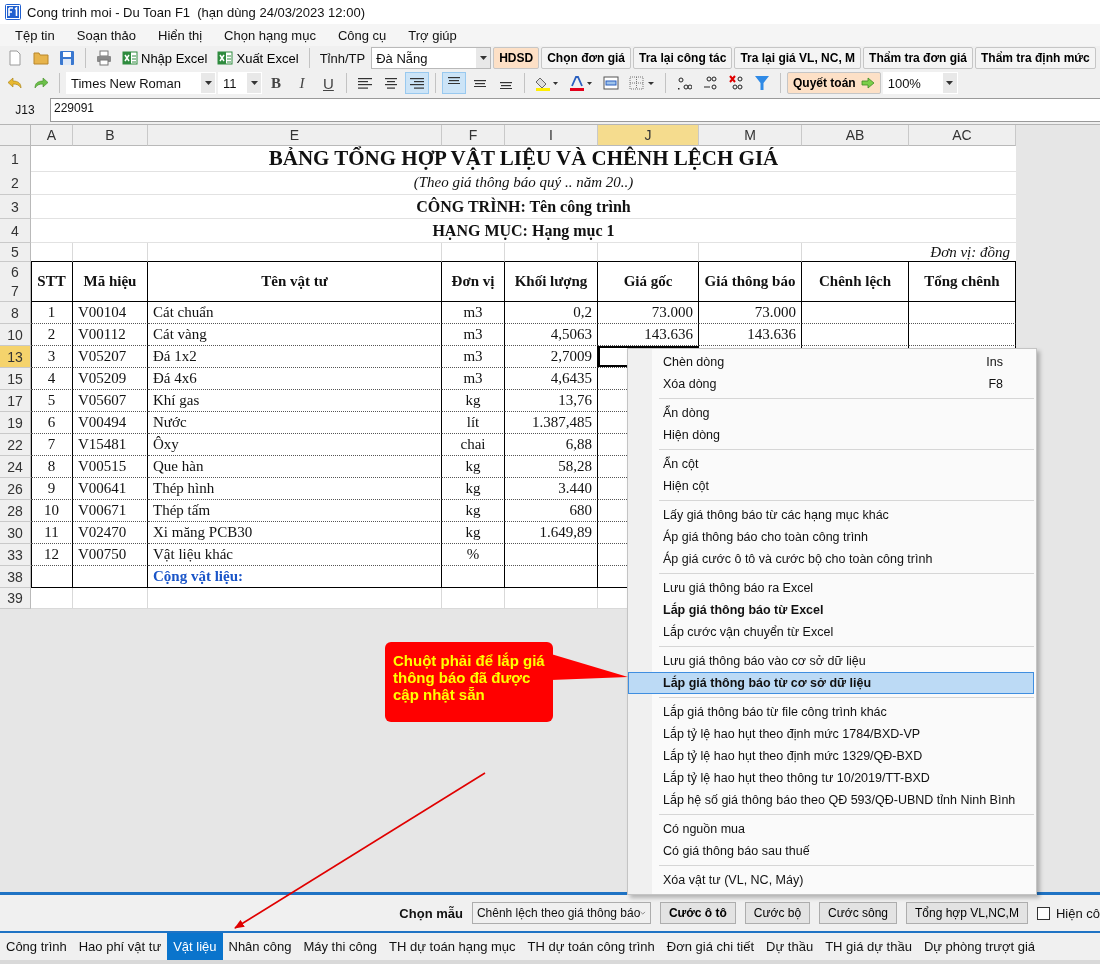  Describe the element at coordinates (831, 413) in the screenshot. I see `context-menu-item: Ẩn dòng` at that location.